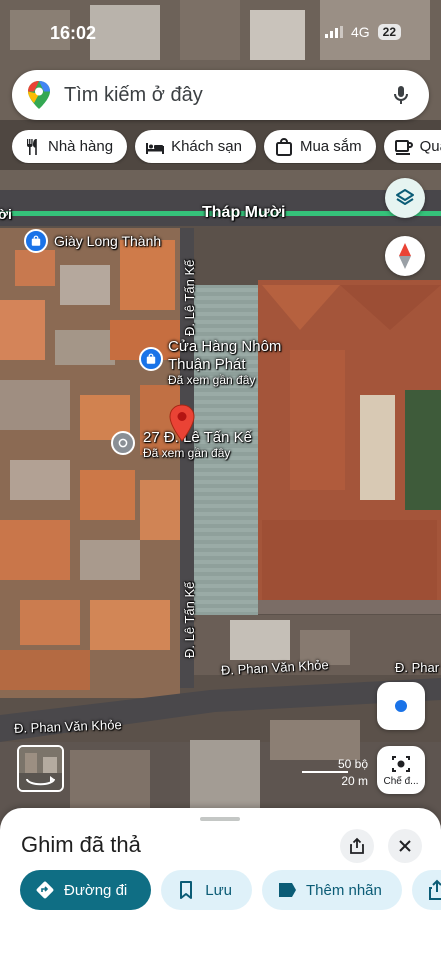 This screenshot has height=960, width=441. What do you see at coordinates (426, 890) in the screenshot?
I see `share-action-button: Ch` at bounding box center [426, 890].